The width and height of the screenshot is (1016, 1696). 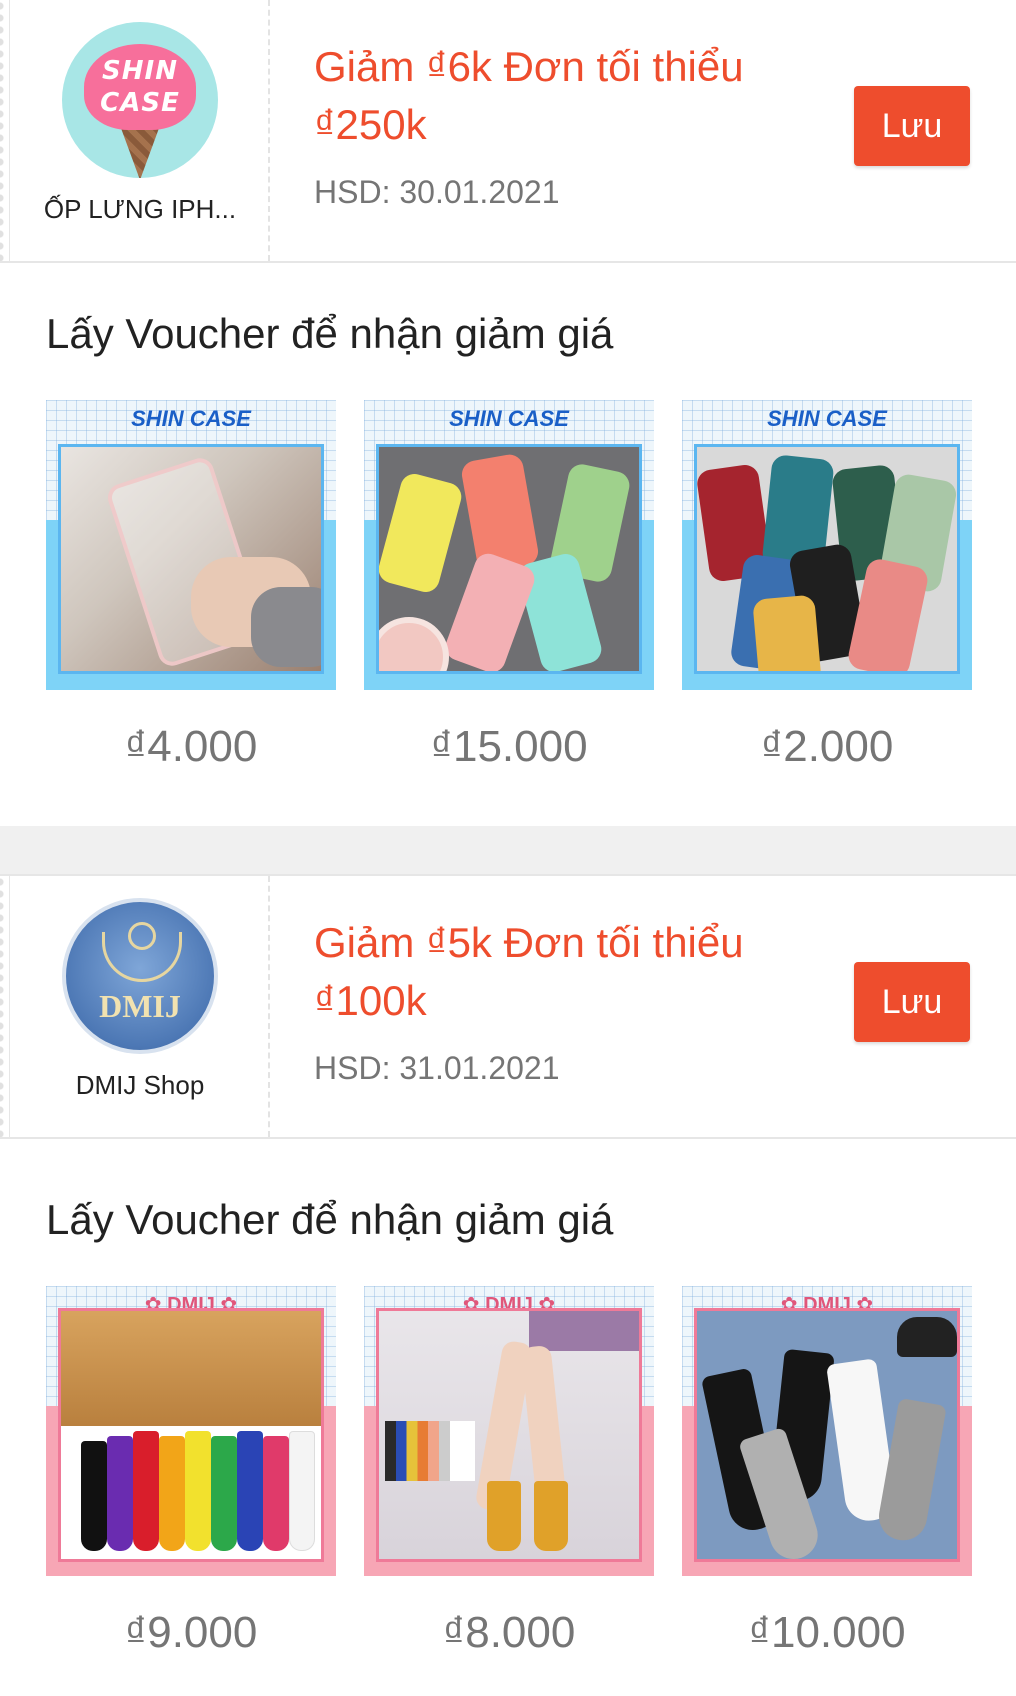 I want to click on shop-pane: DMIJ DMIJ Shop, so click(x=140, y=1006).